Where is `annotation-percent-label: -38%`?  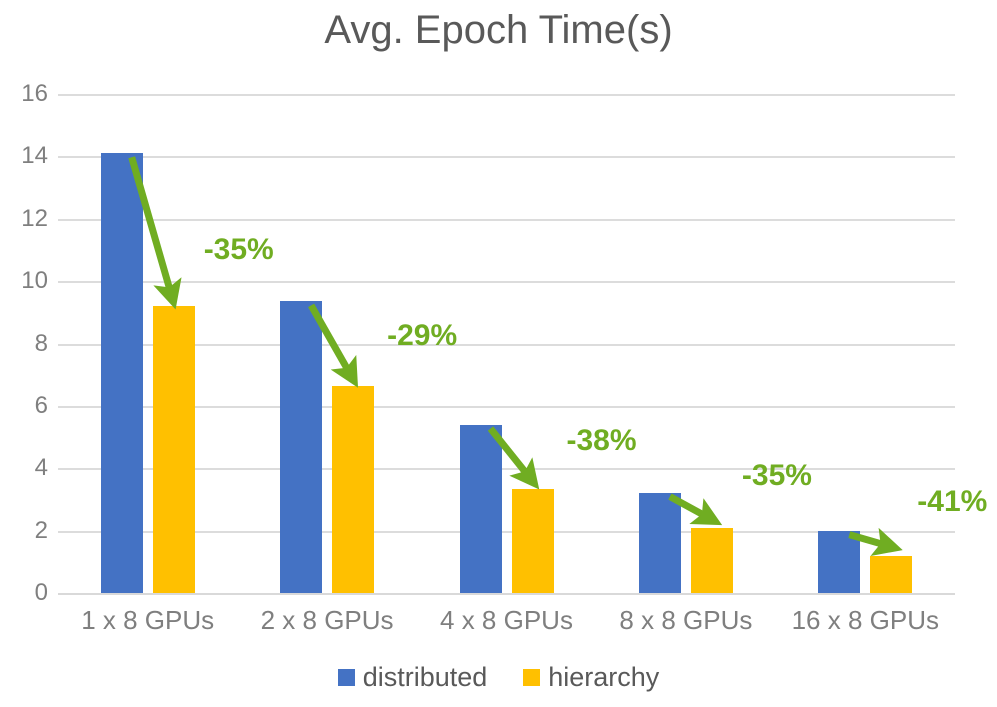 annotation-percent-label: -38% is located at coordinates (601, 440).